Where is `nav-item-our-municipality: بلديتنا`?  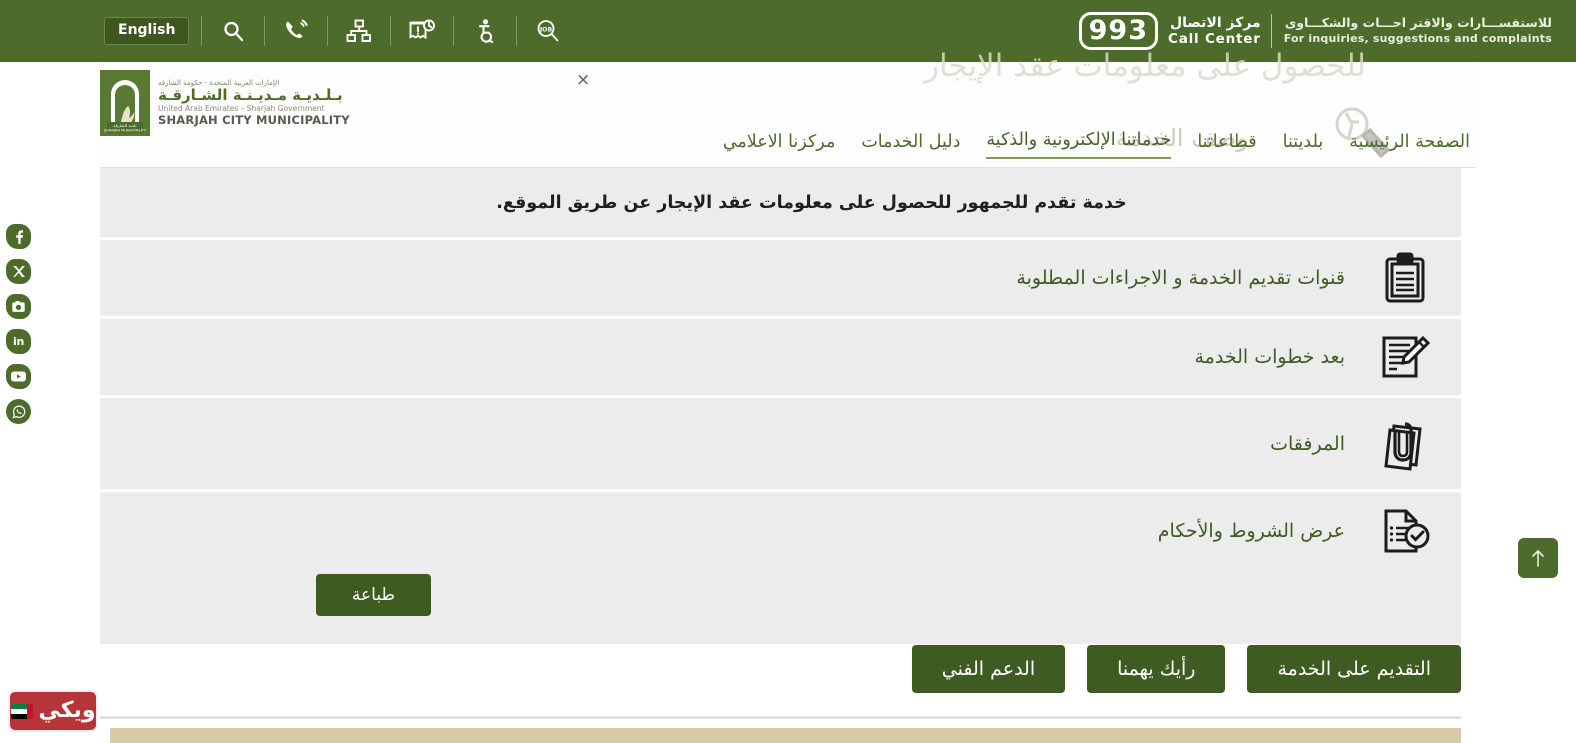
nav-item-our-municipality: بلديتنا is located at coordinates (1303, 145).